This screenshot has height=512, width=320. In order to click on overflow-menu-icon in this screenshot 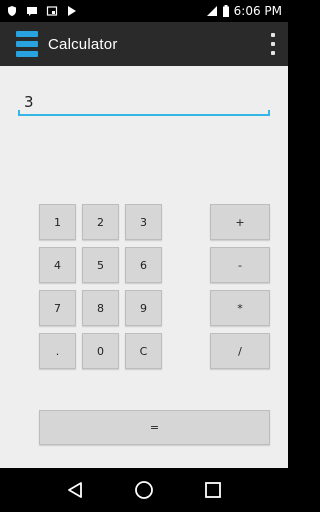, I will do `click(273, 44)`.